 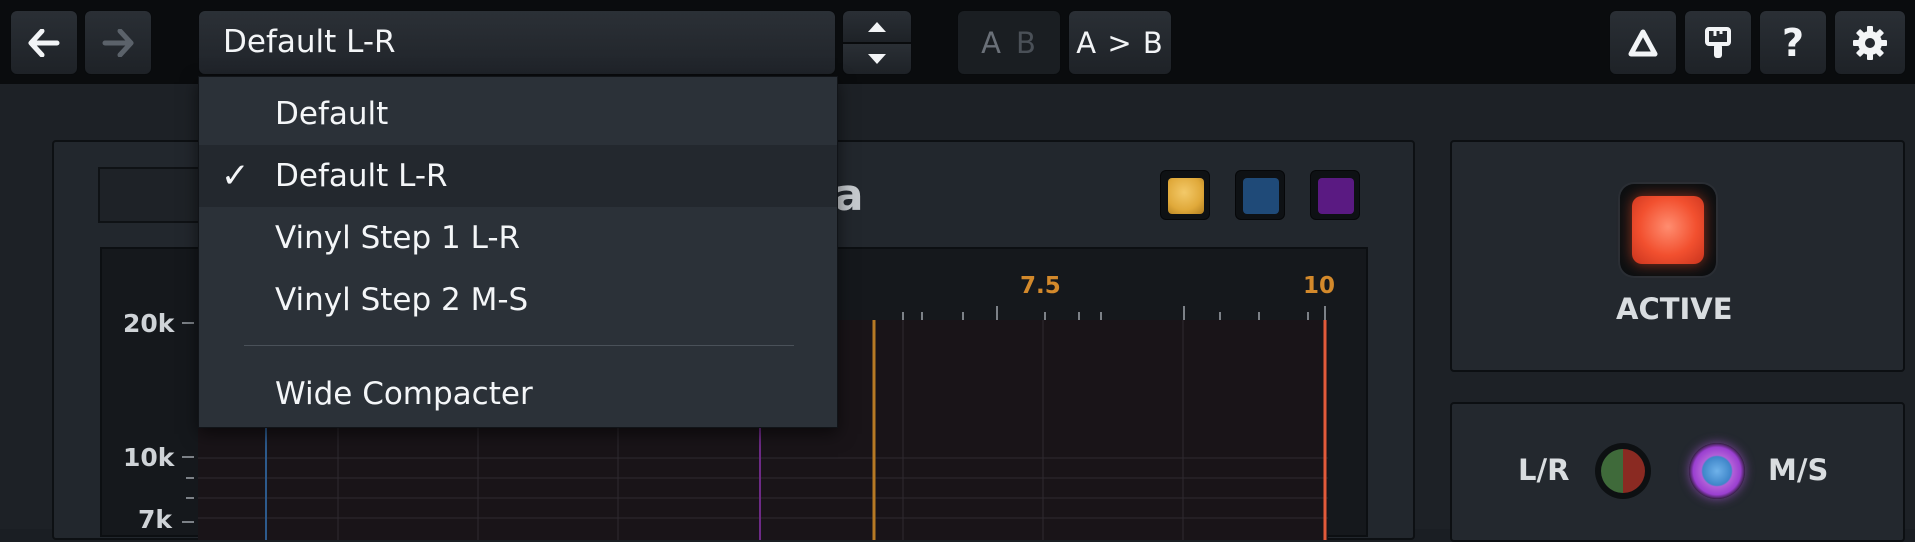 I want to click on ab-copy-button: A > B, so click(x=1120, y=42).